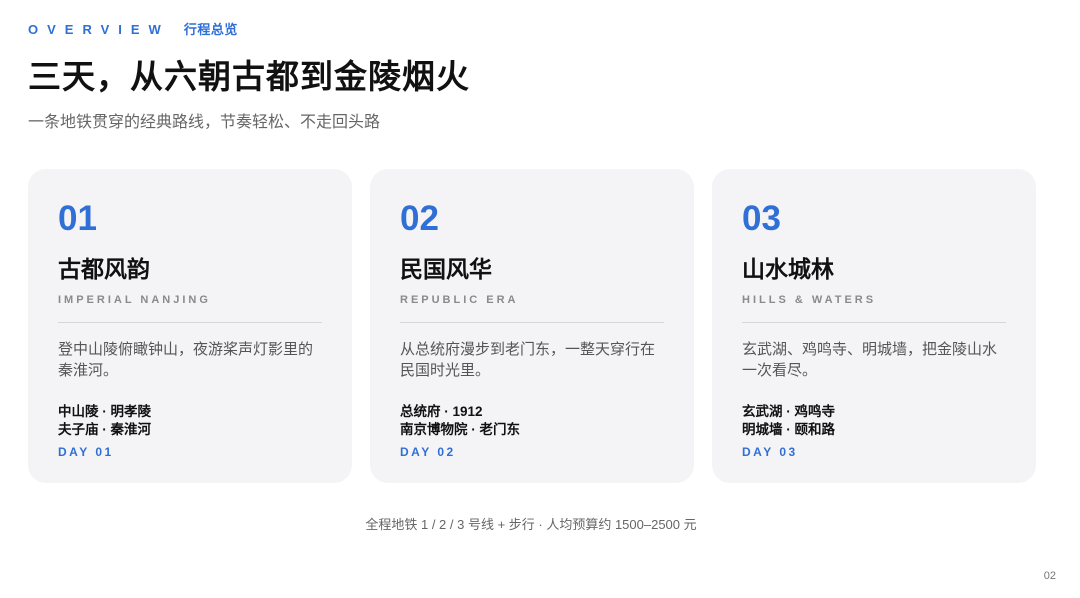 Image resolution: width=1080 pixels, height=598 pixels. Describe the element at coordinates (104, 429) in the screenshot. I see `spot-line: 夫子庙 · 秦淮河` at that location.